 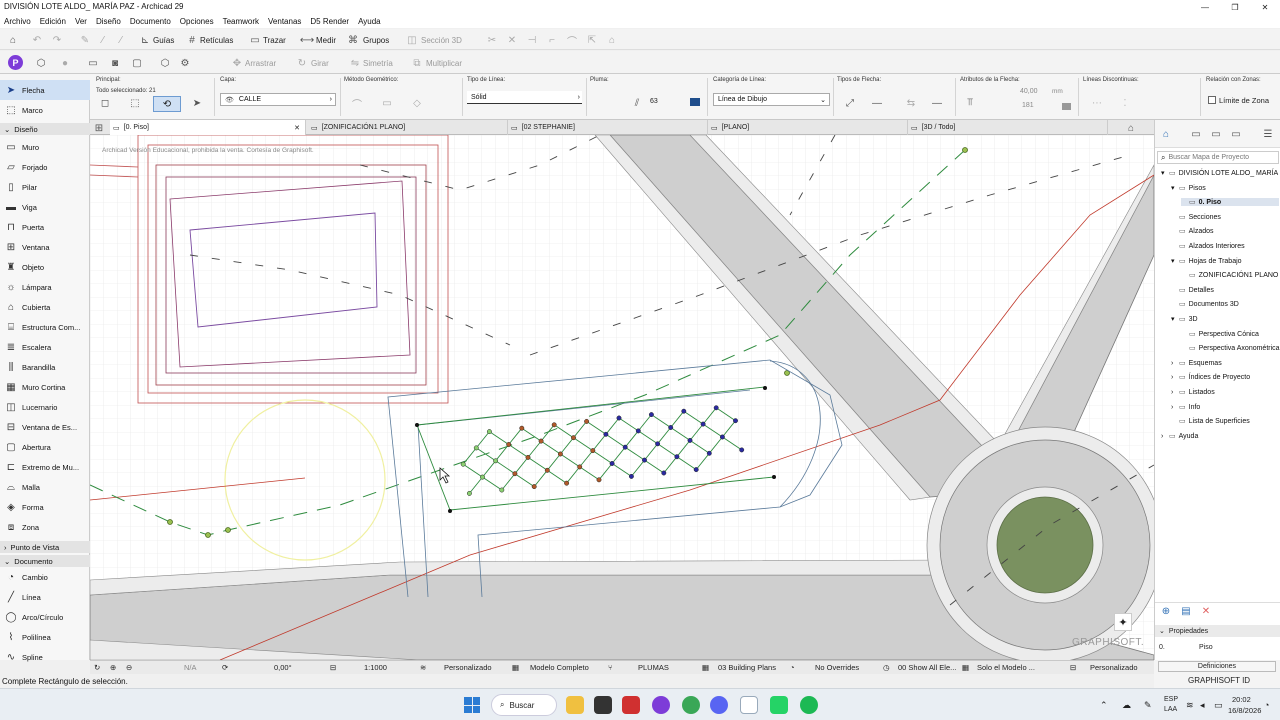 I want to click on navigator-item: ▭ Perspectiva Axonométrica, so click(x=1230, y=348).